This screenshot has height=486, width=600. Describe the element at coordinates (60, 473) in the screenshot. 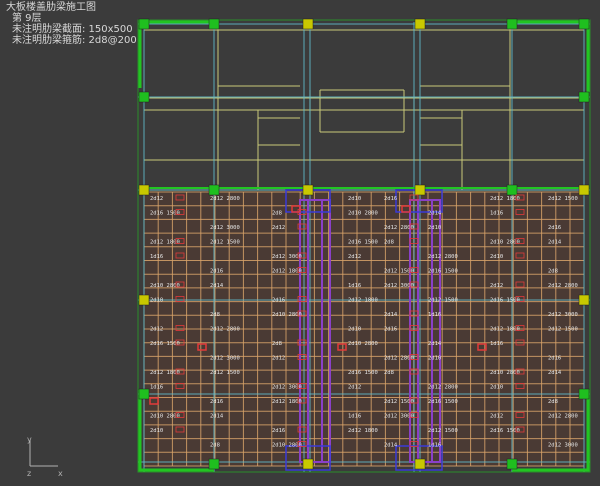

I see `ucs-x-label: x` at that location.